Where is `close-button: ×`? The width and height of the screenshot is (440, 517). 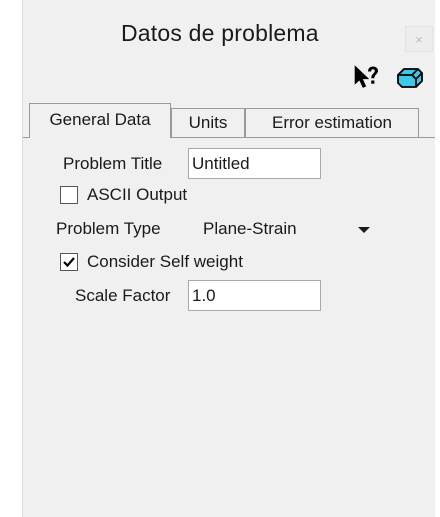
close-button: × is located at coordinates (419, 39).